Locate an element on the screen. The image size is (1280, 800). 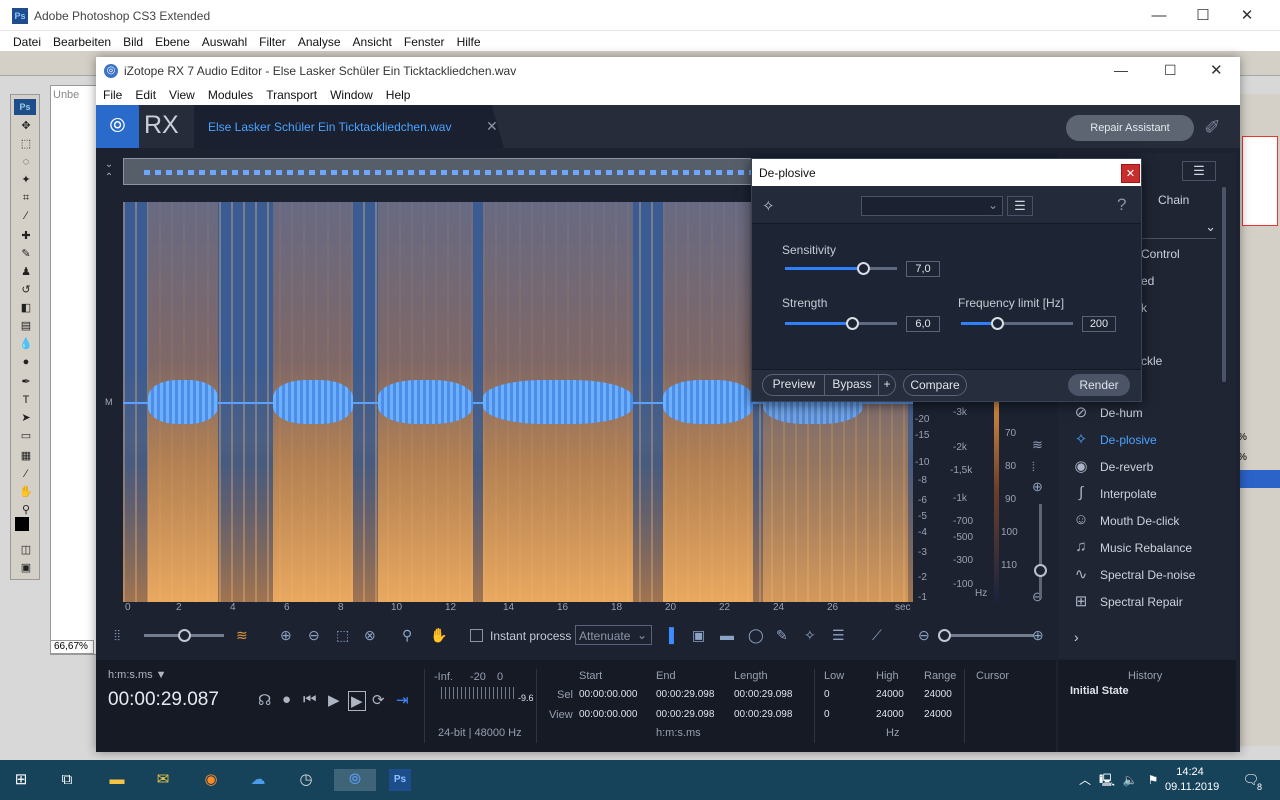
chevron-right-icon: › is located at coordinates (1076, 637).